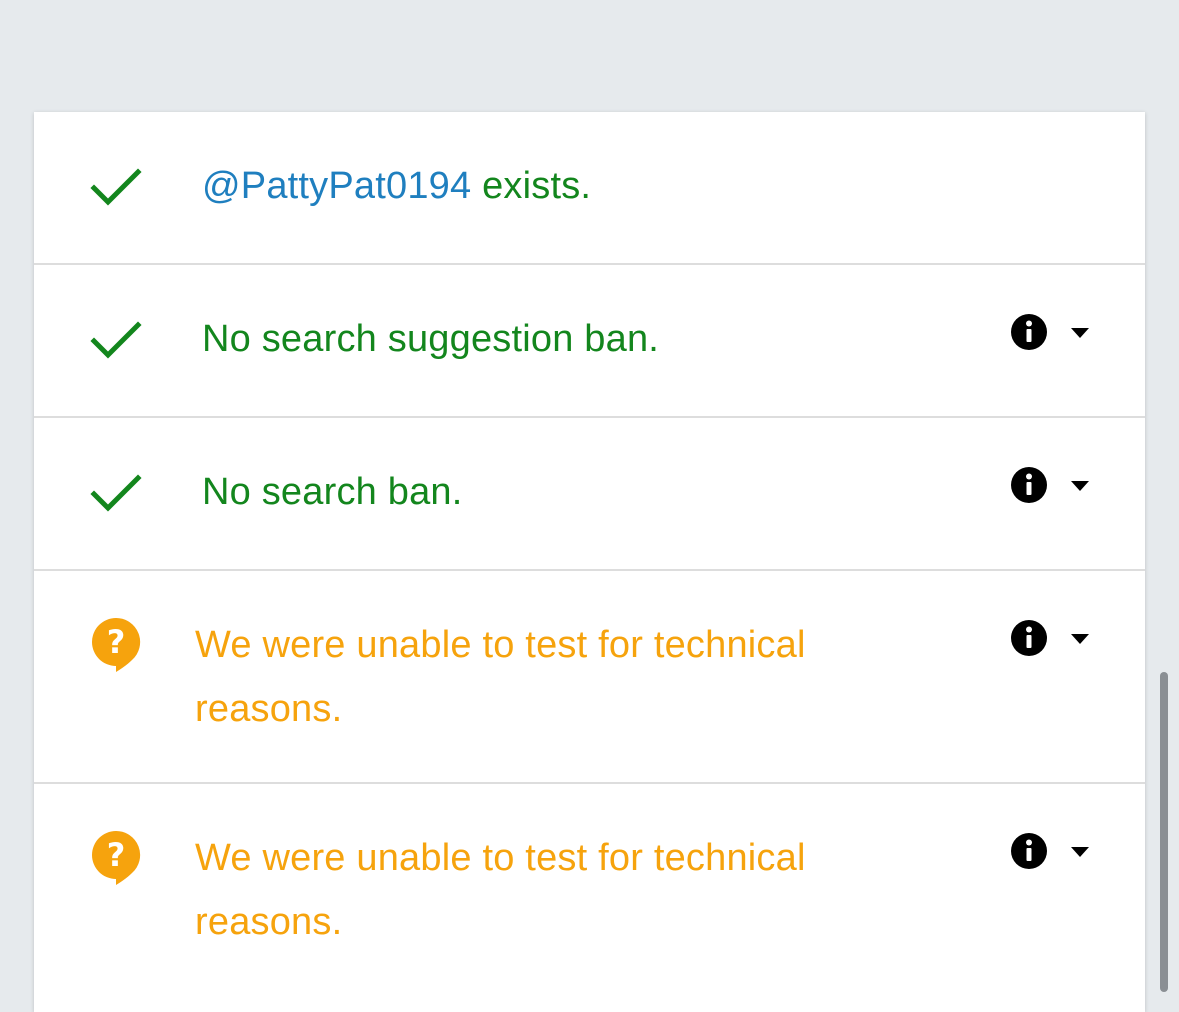  I want to click on result-row-search-suggestion-ban: No search suggestion ban., so click(589, 341).